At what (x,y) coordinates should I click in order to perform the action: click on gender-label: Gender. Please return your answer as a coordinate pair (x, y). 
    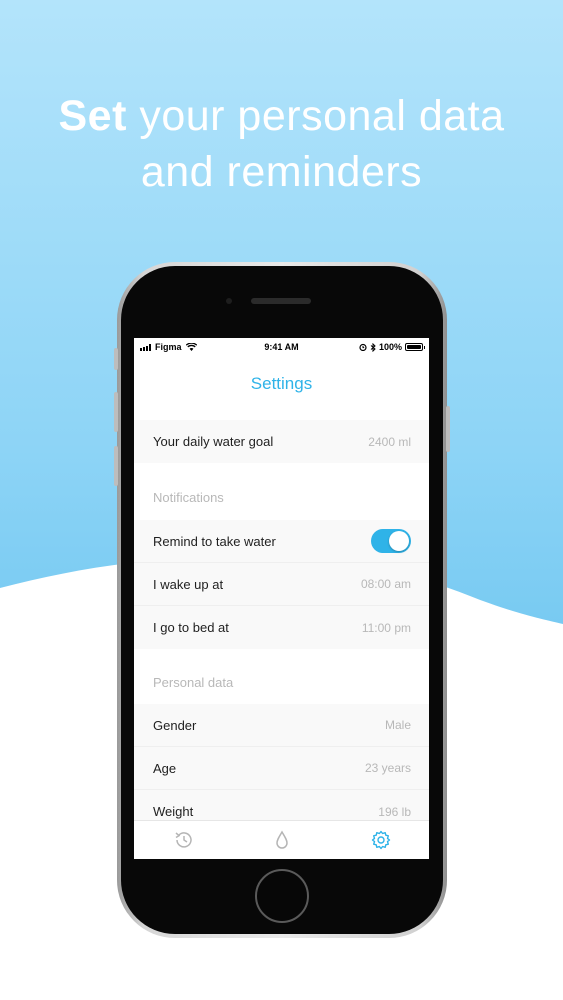
    Looking at the image, I should click on (175, 725).